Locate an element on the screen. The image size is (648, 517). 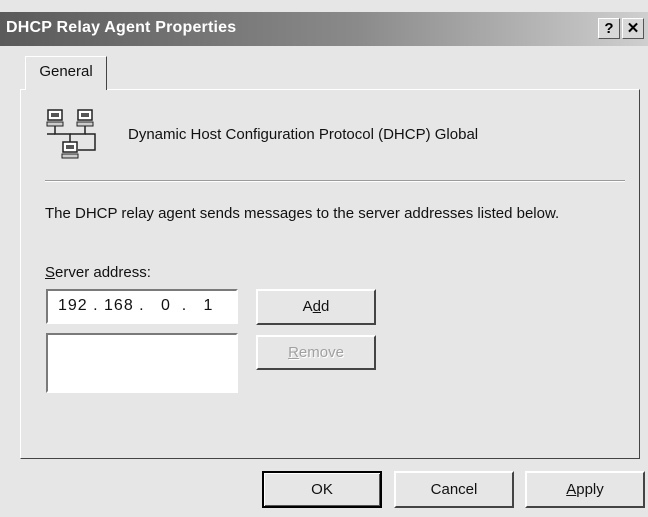
server-address-input: 192 . 168 . 0 . 1 is located at coordinates (142, 306).